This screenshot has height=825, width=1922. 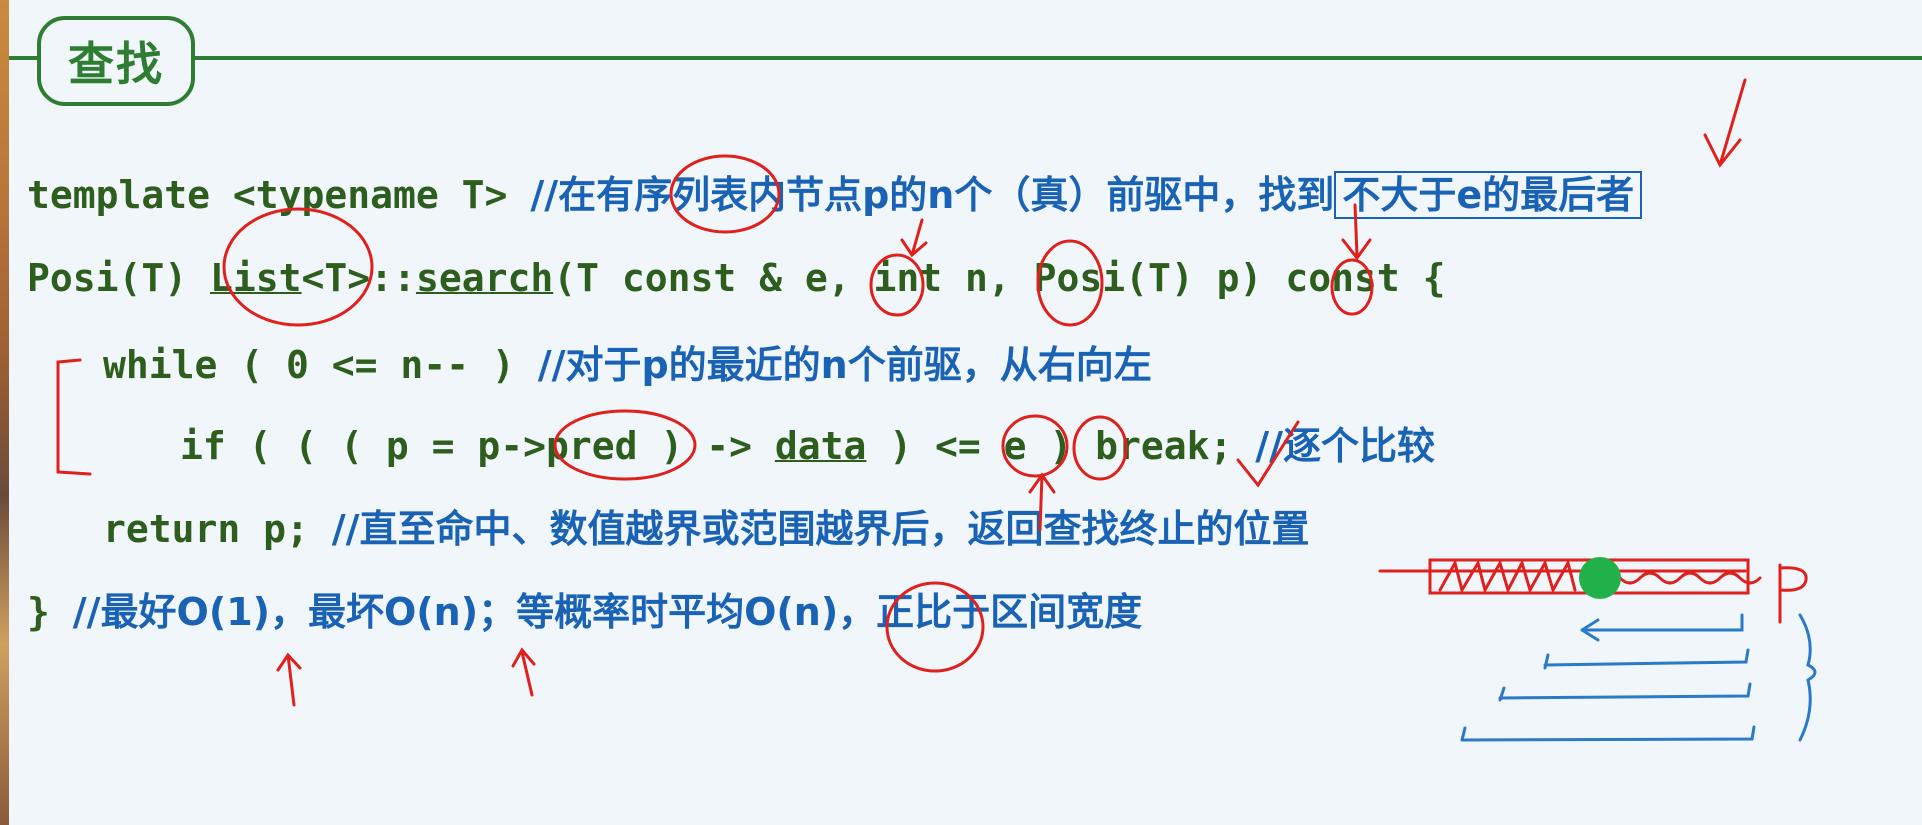 What do you see at coordinates (1680, 578) in the screenshot?
I see `range-wave` at bounding box center [1680, 578].